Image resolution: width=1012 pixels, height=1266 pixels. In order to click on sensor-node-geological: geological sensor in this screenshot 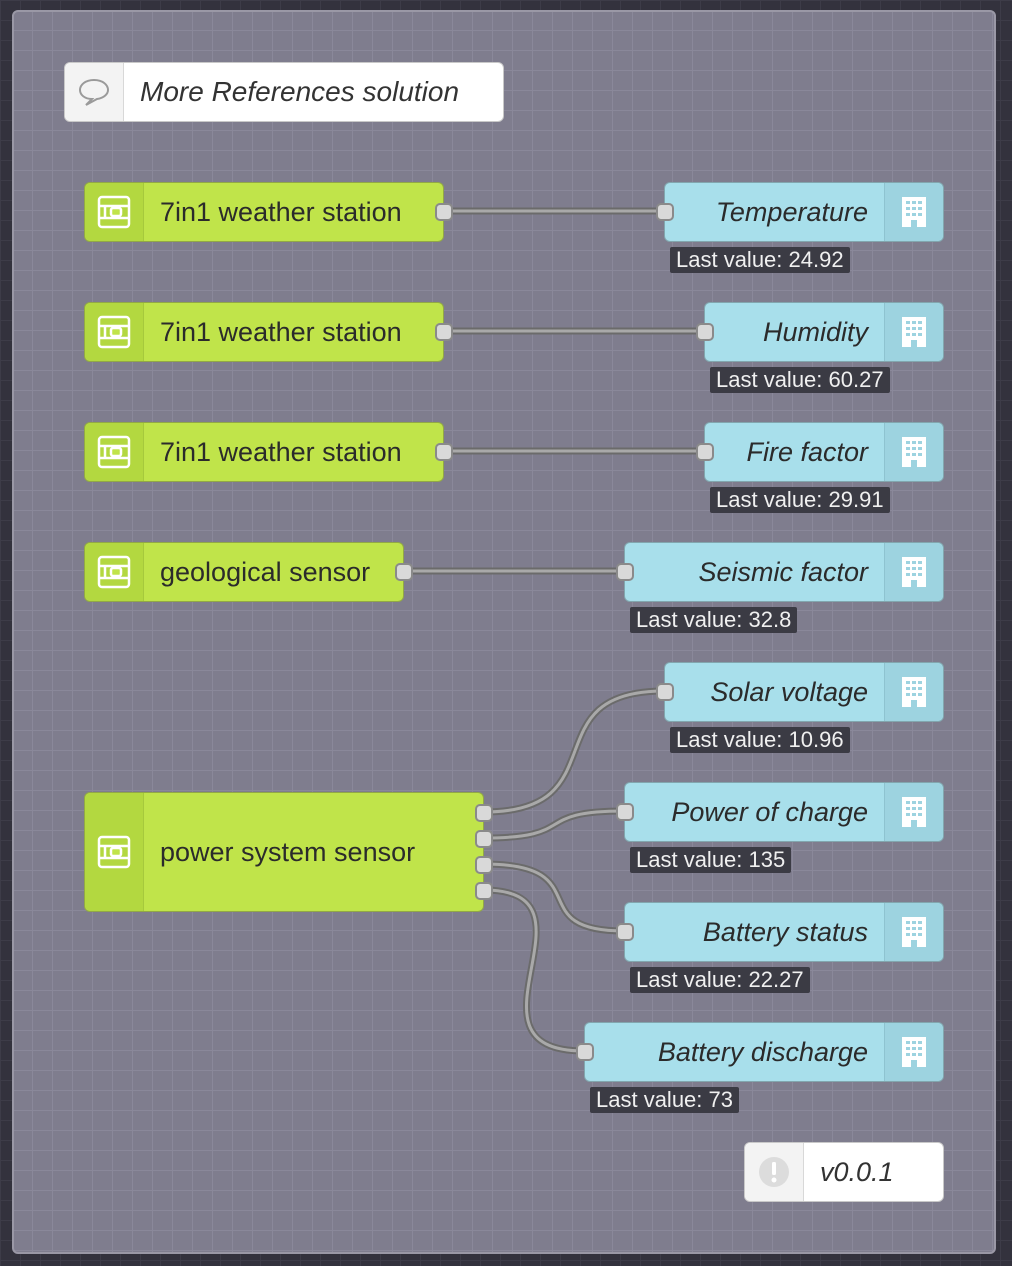, I will do `click(248, 572)`.